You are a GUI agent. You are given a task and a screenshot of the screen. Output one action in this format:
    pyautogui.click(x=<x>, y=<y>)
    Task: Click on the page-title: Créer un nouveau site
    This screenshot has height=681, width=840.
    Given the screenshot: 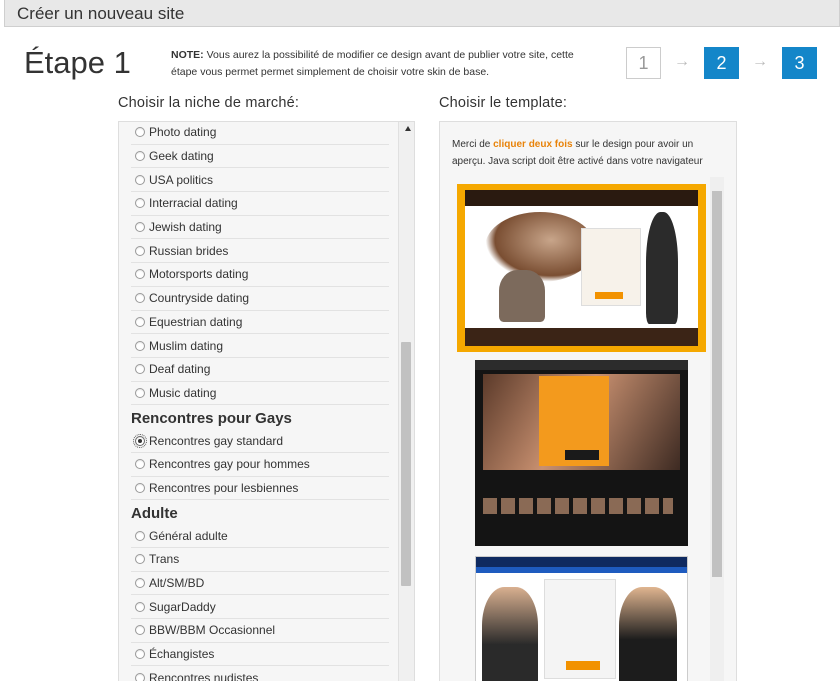 What is the action you would take?
    pyautogui.click(x=101, y=13)
    